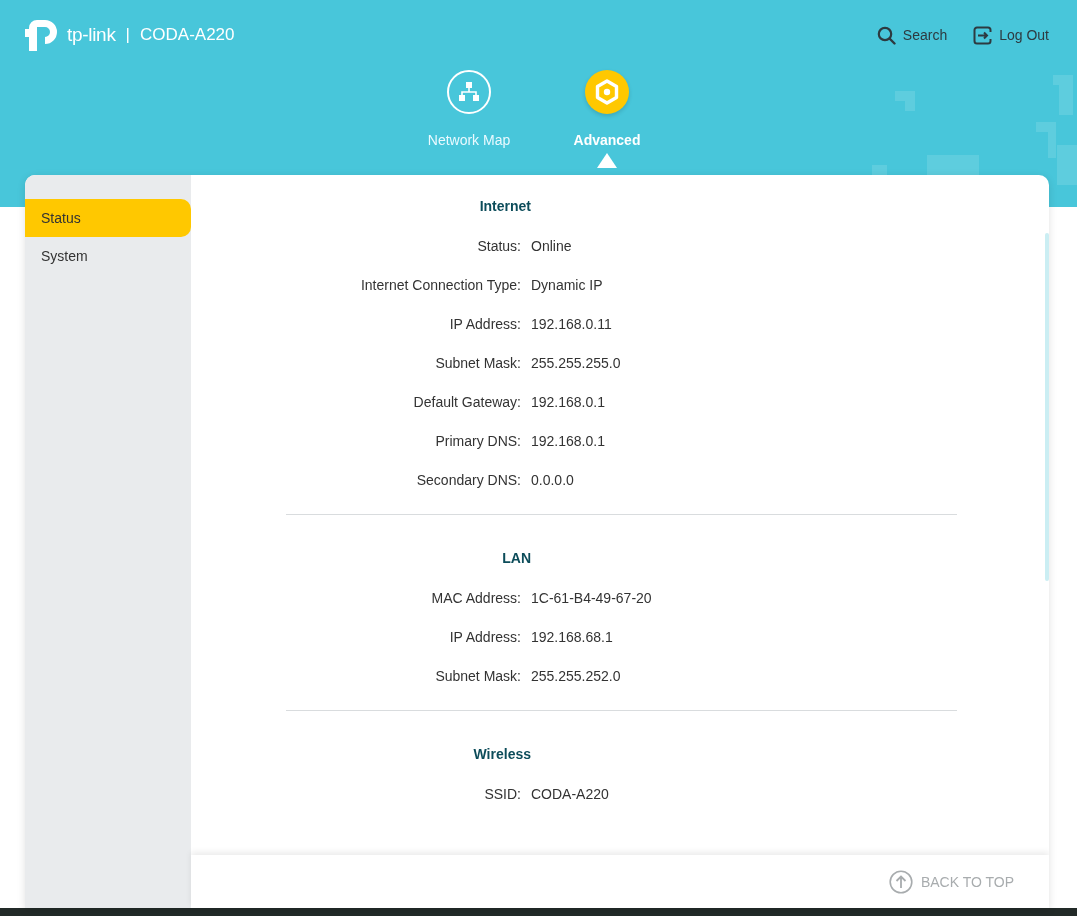 The image size is (1077, 916). Describe the element at coordinates (187, 35) in the screenshot. I see `model-name: CODA-A220` at that location.